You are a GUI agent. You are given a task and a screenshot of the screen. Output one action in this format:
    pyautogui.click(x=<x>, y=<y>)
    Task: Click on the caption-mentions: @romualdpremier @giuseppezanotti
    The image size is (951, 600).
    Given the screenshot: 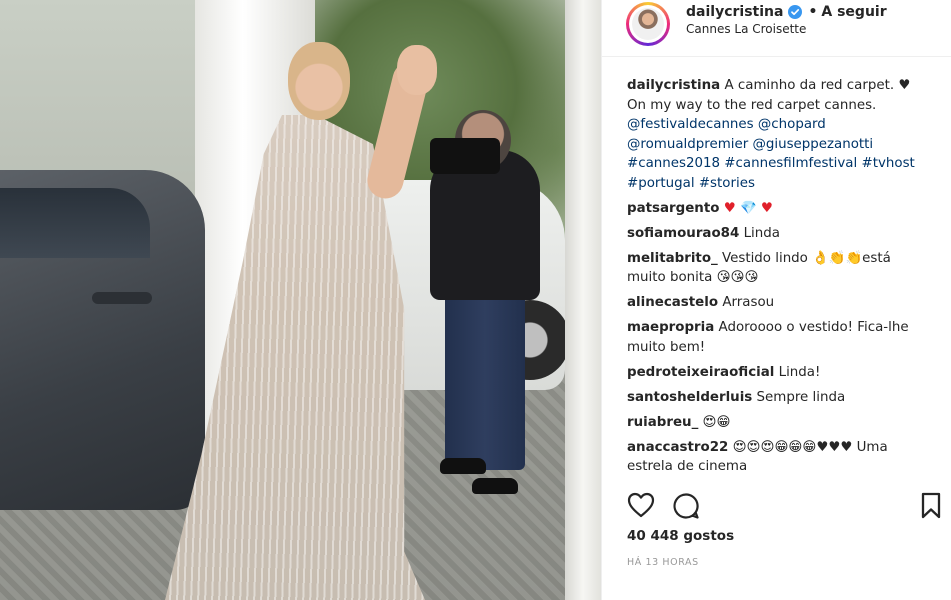 What is the action you would take?
    pyautogui.click(x=779, y=145)
    